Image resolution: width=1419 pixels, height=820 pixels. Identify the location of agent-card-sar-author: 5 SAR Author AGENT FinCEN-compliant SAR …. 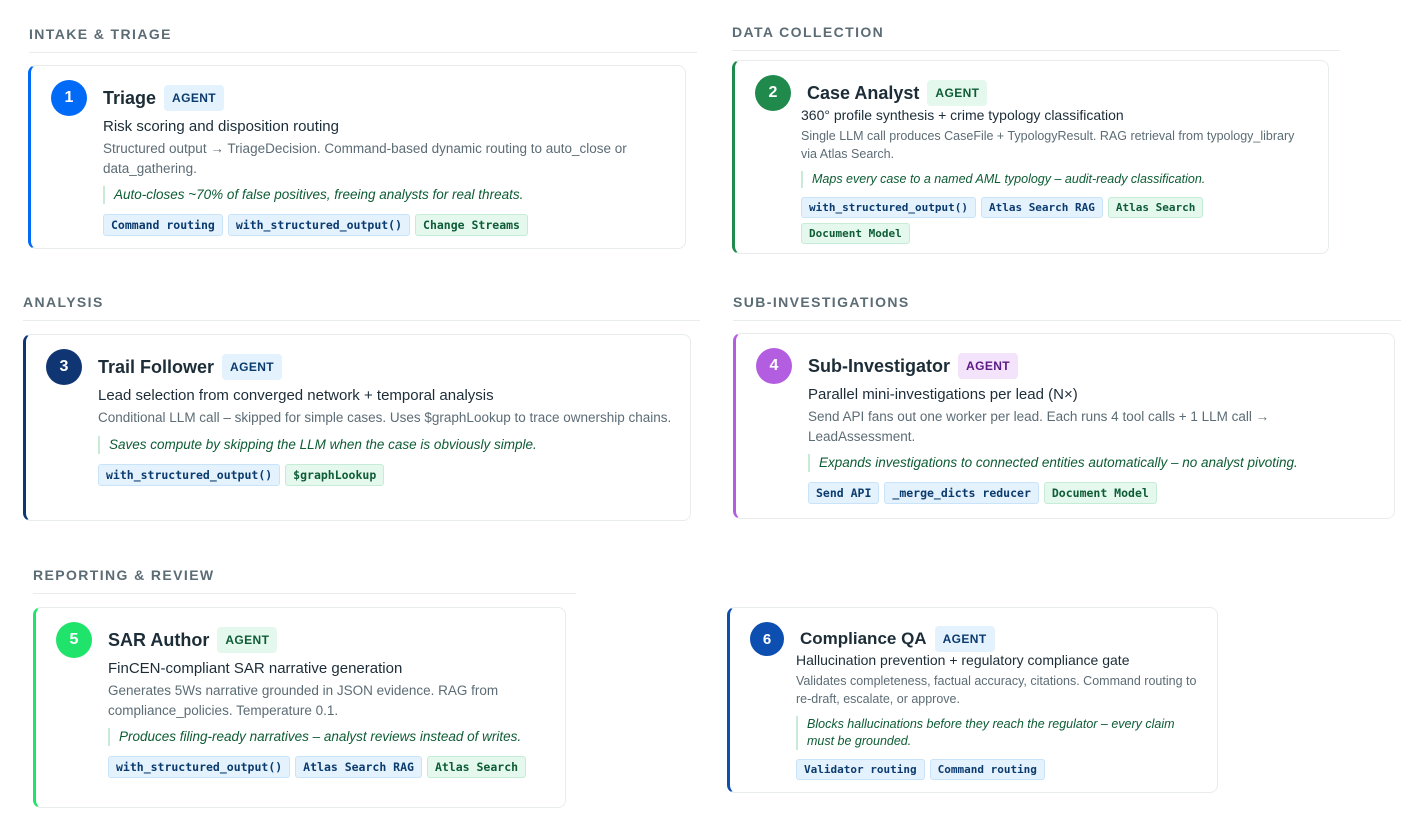
(299, 707).